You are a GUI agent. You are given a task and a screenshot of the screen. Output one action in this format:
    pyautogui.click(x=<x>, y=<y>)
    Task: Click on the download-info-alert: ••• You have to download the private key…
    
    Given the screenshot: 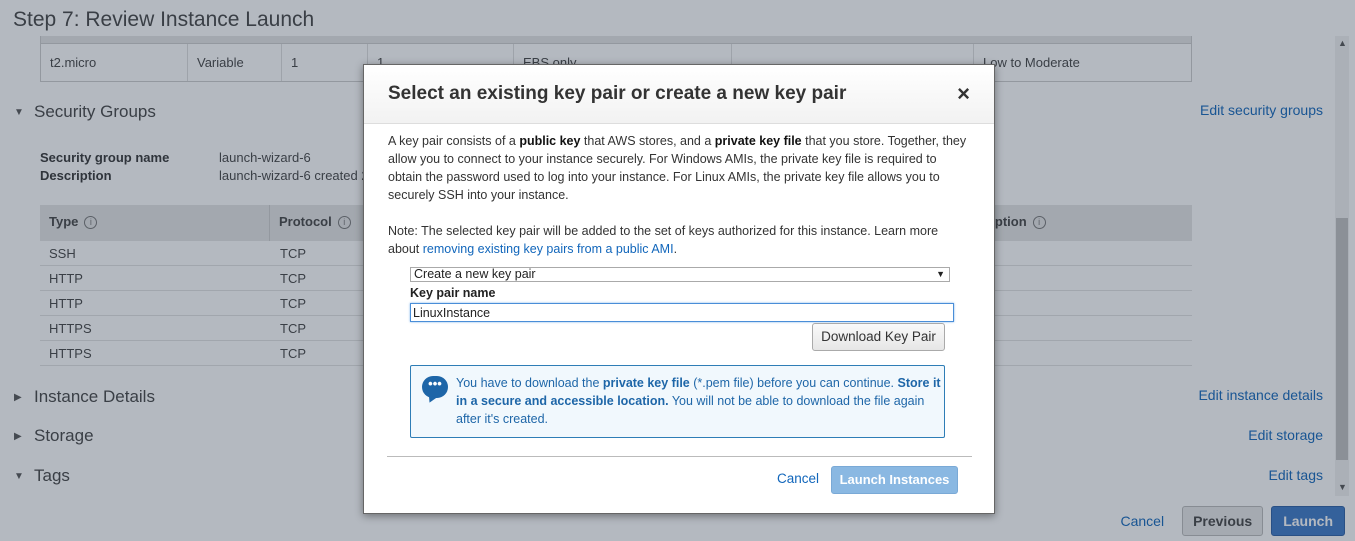 What is the action you would take?
    pyautogui.click(x=677, y=401)
    